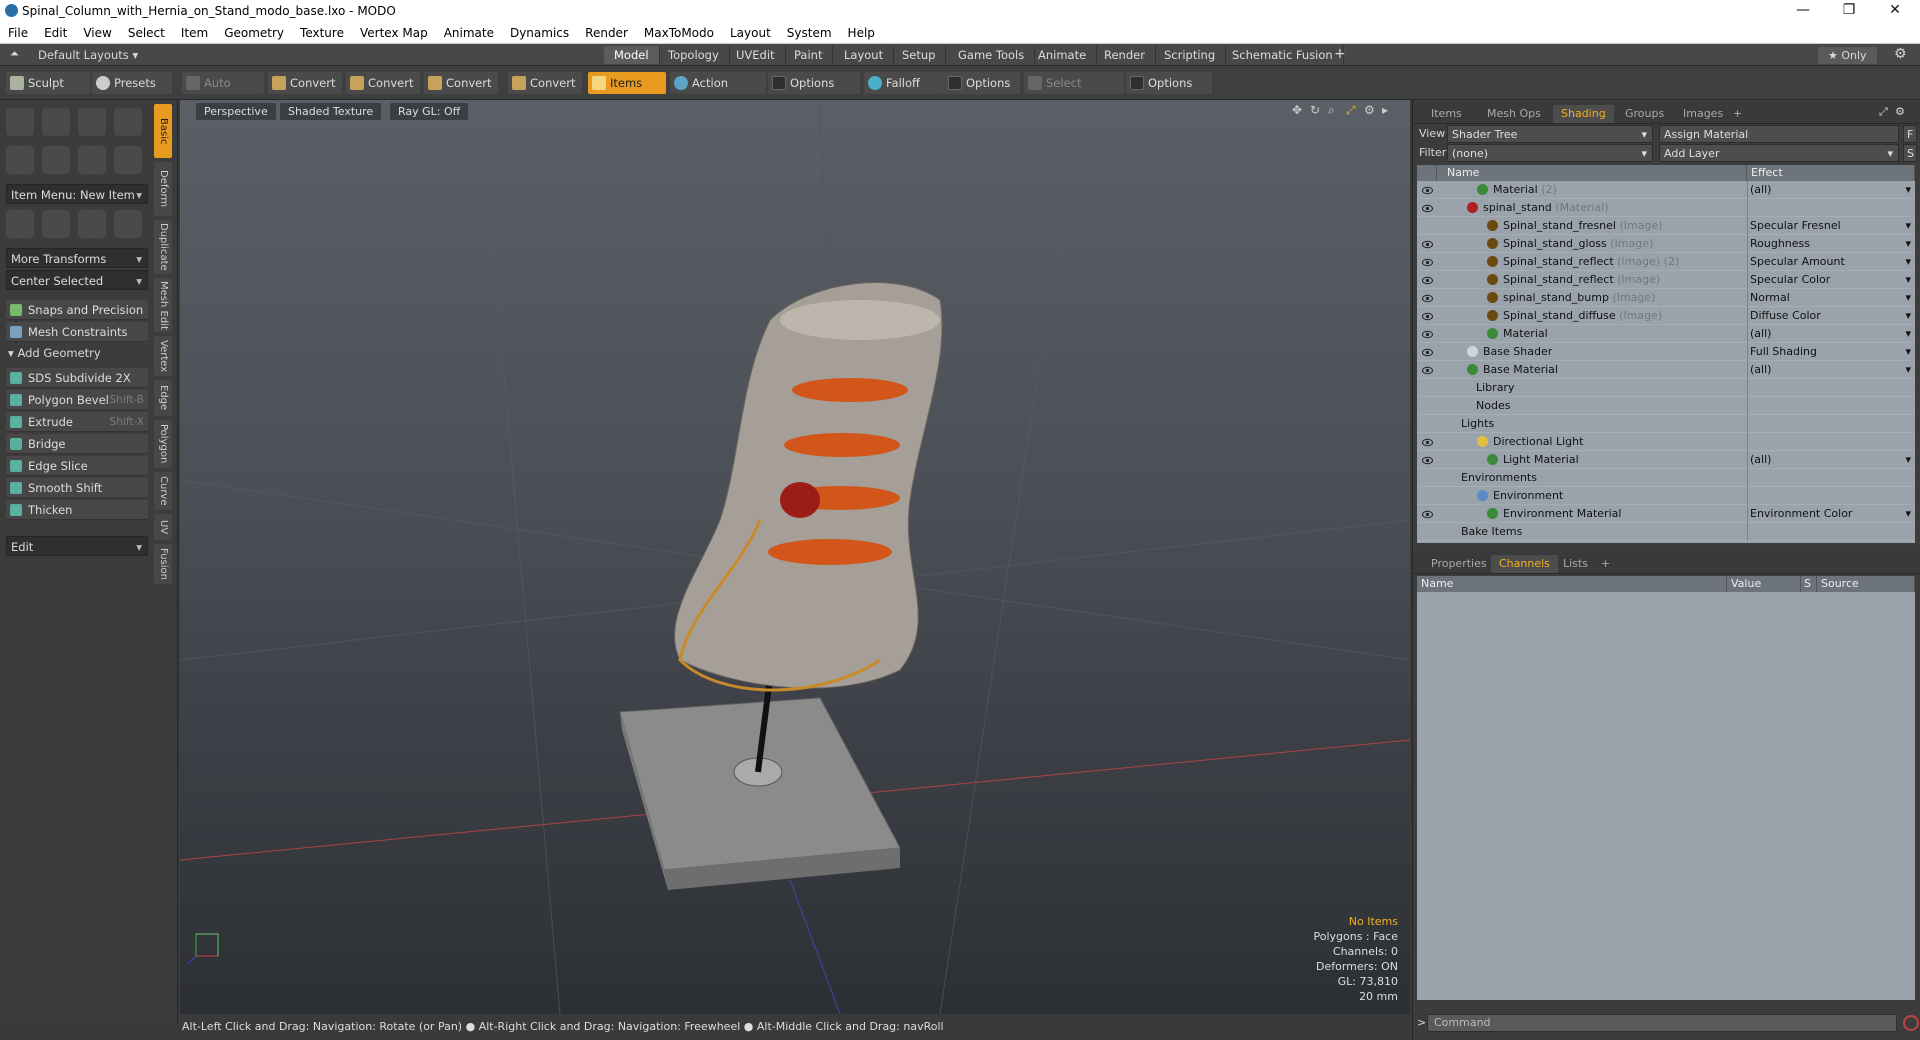 The image size is (1920, 1040). I want to click on capsule-icon, so click(56, 160).